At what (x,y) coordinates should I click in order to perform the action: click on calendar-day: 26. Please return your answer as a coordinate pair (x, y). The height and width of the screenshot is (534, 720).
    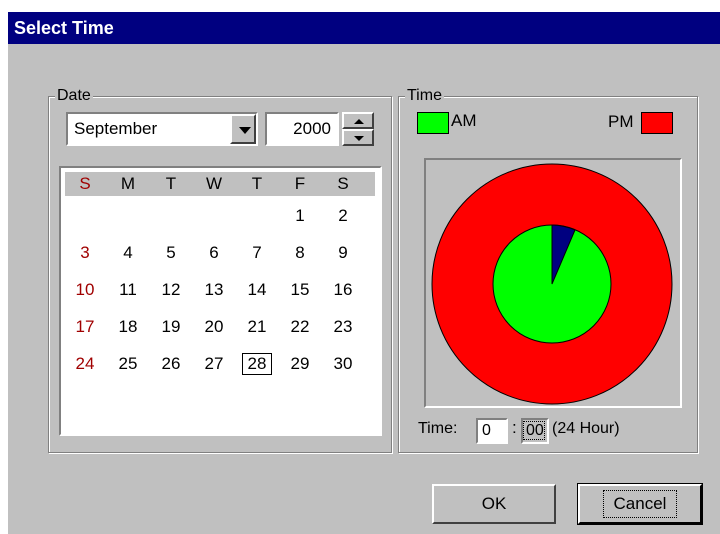
    Looking at the image, I should click on (171, 364).